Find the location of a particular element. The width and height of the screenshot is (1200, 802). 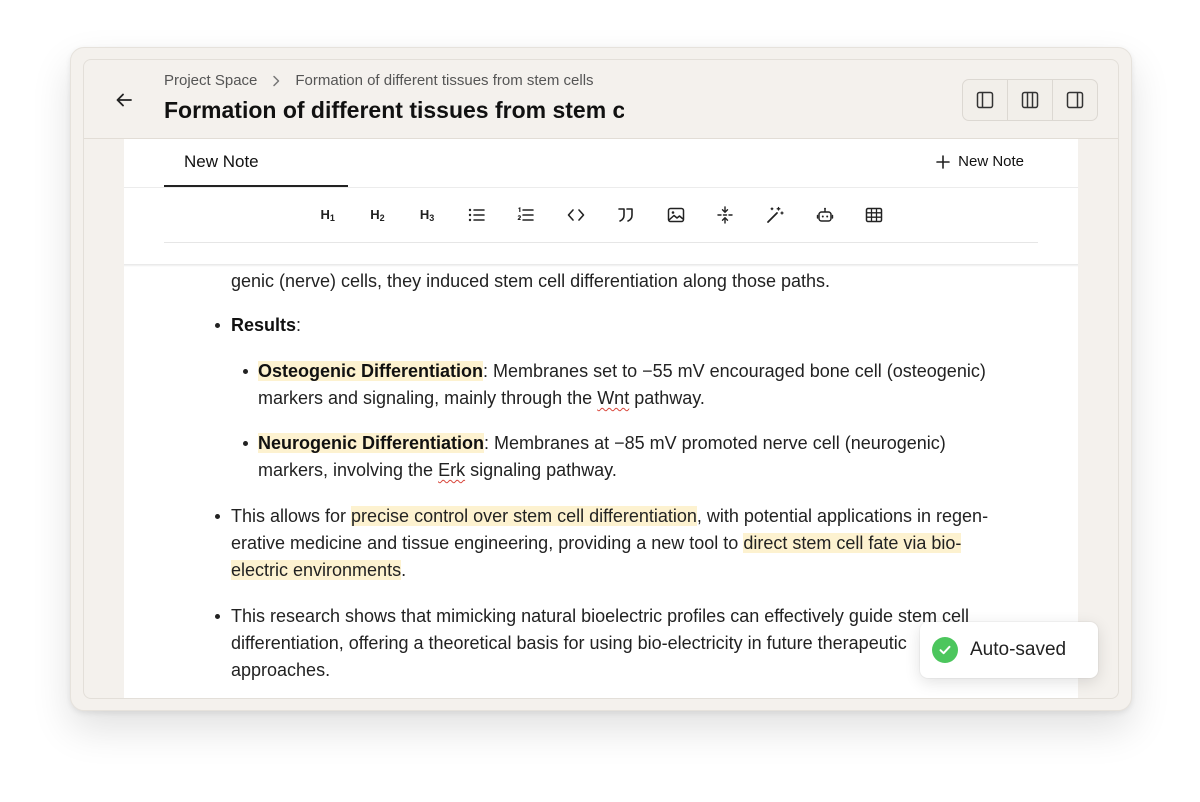

back-button is located at coordinates (124, 100).